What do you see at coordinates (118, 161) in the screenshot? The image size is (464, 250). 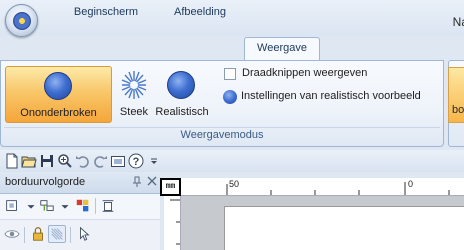 I see `image-view-icon` at bounding box center [118, 161].